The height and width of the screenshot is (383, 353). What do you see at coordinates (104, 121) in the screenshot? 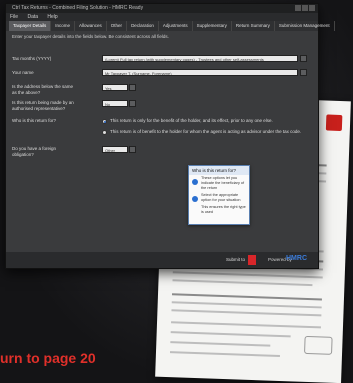
I see `option1-radio` at bounding box center [104, 121].